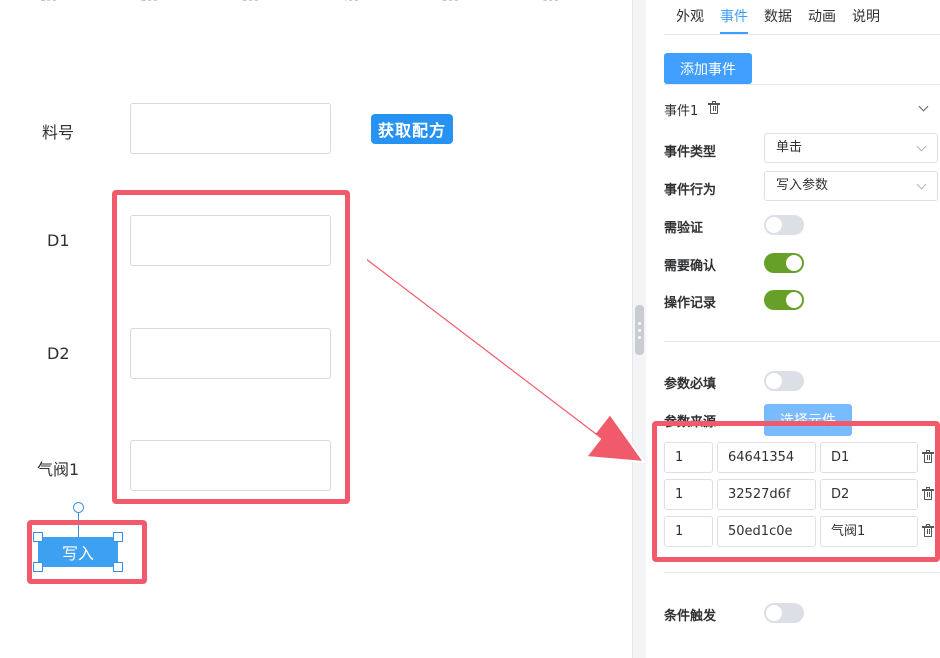 The image size is (940, 658). What do you see at coordinates (58, 469) in the screenshot?
I see `label-valve1: 气阀1` at bounding box center [58, 469].